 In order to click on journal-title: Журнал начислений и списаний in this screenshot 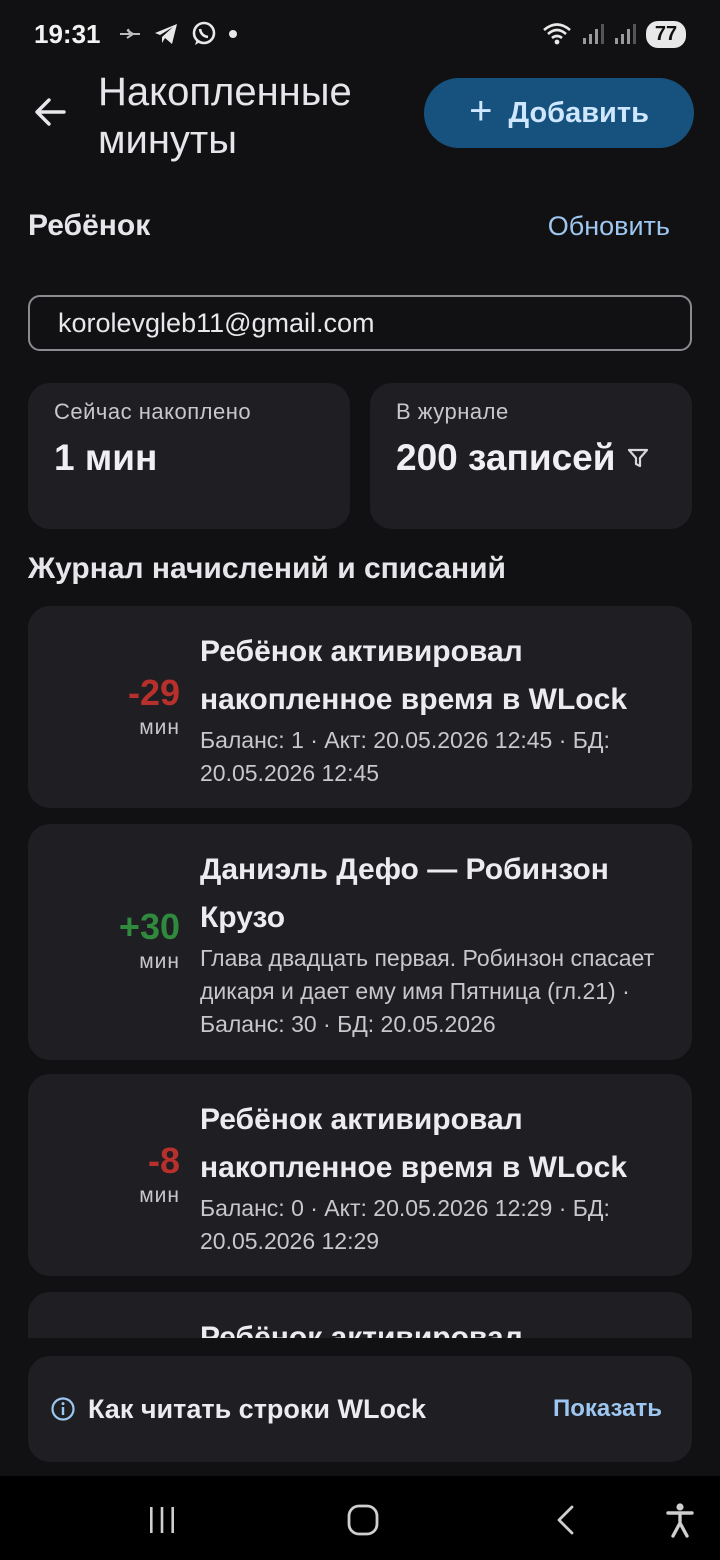, I will do `click(267, 568)`.